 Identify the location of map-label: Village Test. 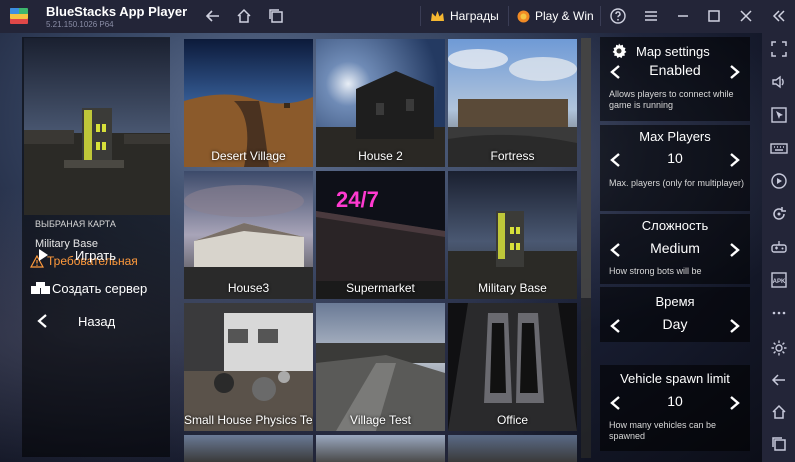
(380, 420).